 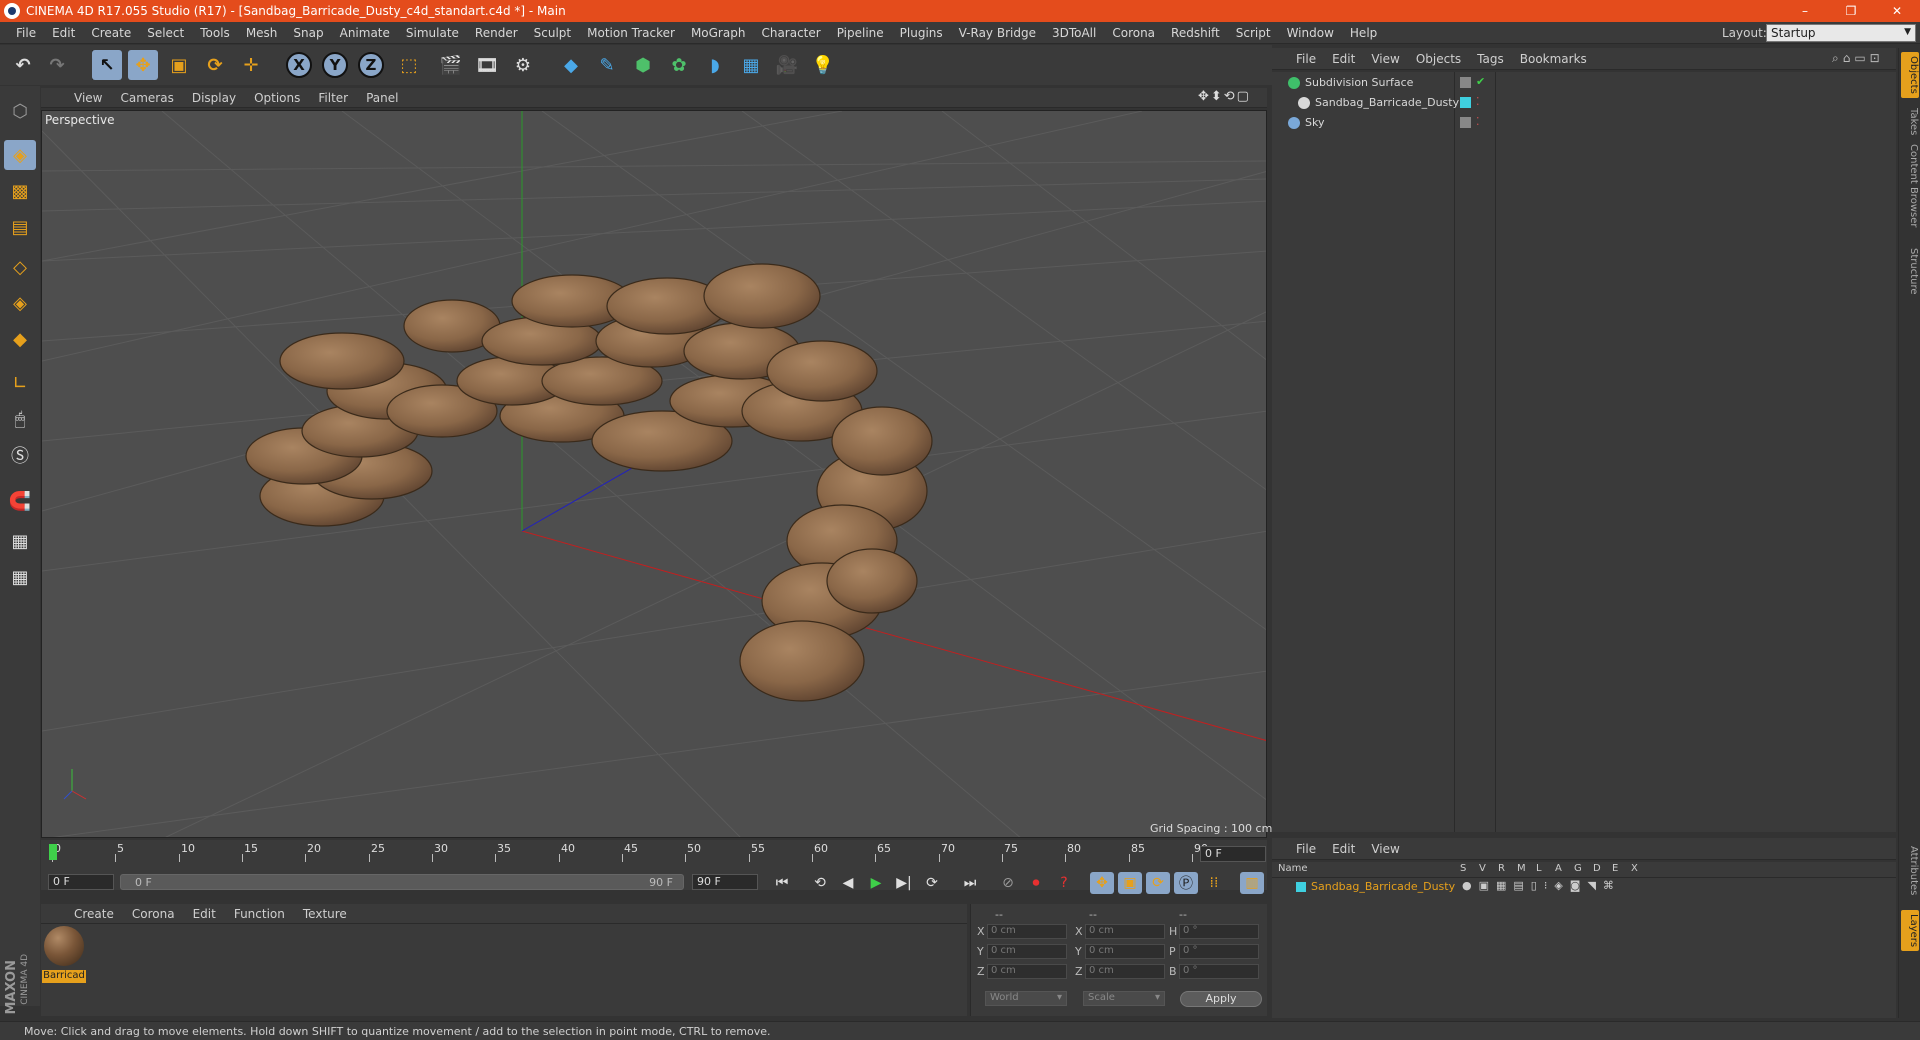 I want to click on object-menu-tags: Tags, so click(x=1490, y=59).